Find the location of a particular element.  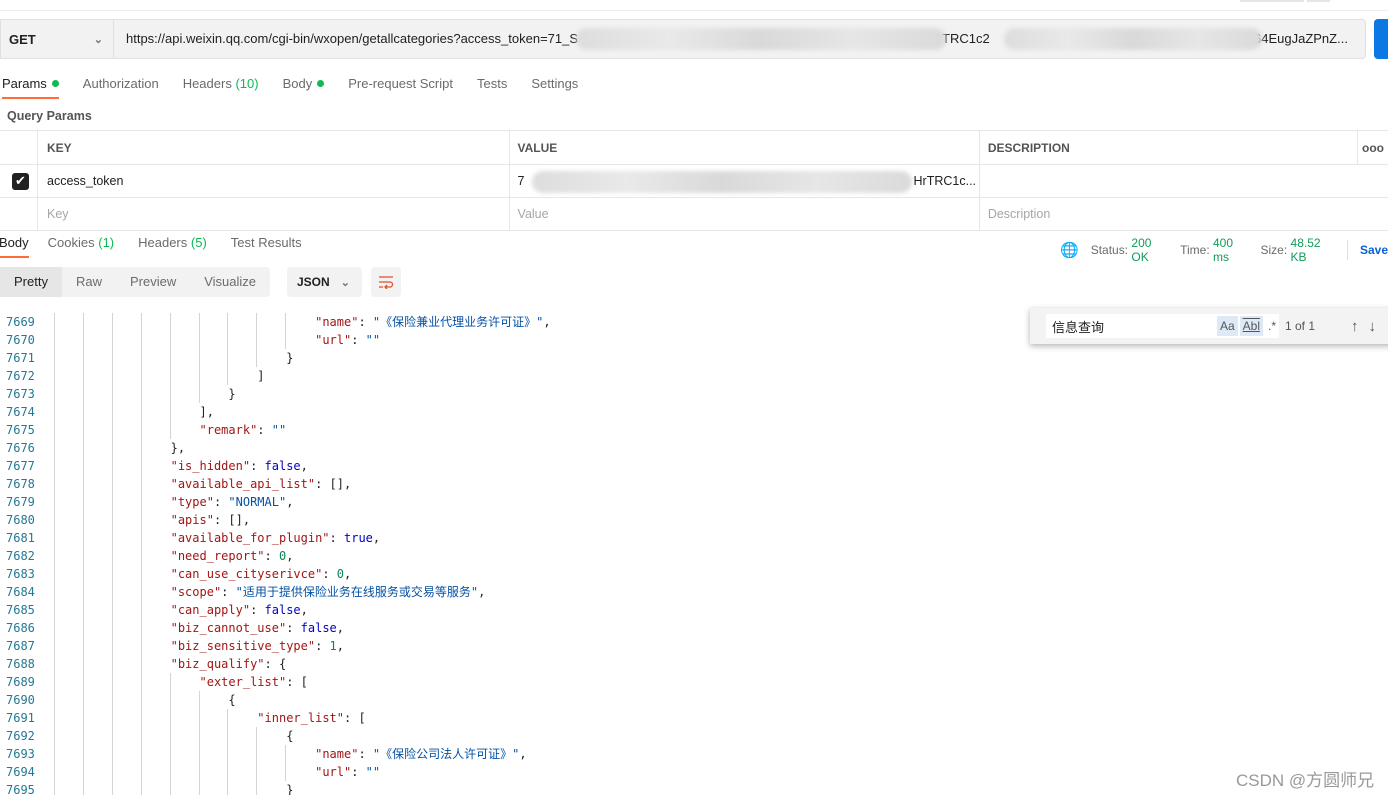

globe-lock-icon: 🌐 is located at coordinates (1069, 250).